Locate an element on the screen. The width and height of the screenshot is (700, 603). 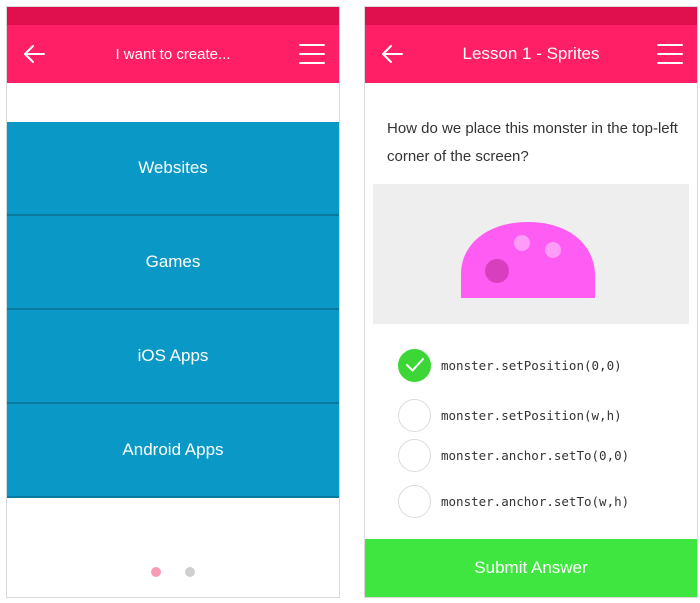
lesson-title: Lesson 1 - Sprites is located at coordinates (531, 53).